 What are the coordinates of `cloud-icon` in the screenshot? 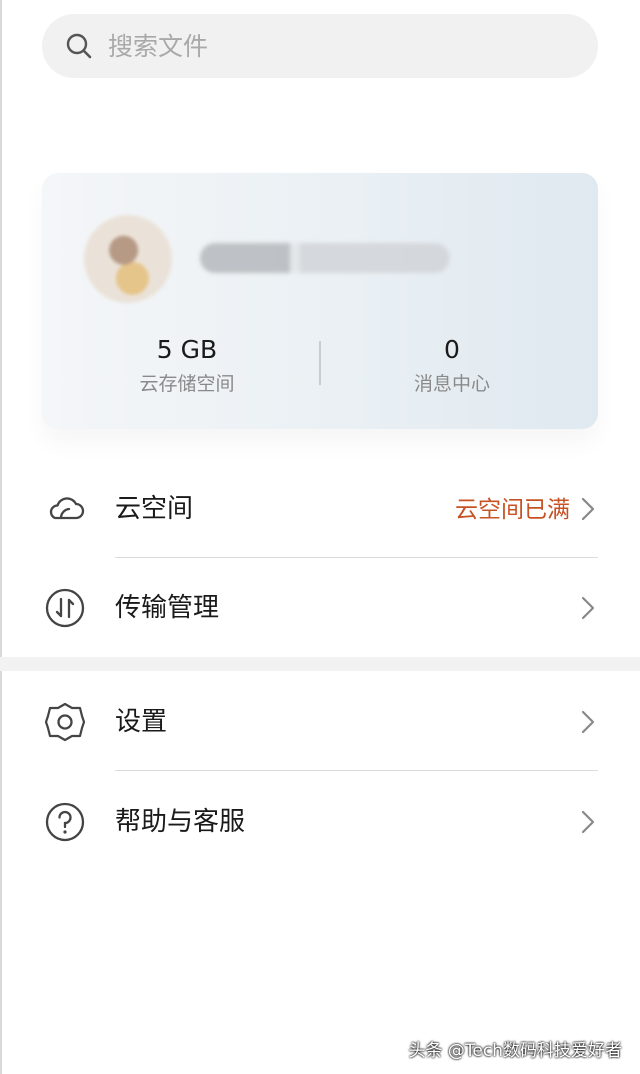 It's located at (67, 508).